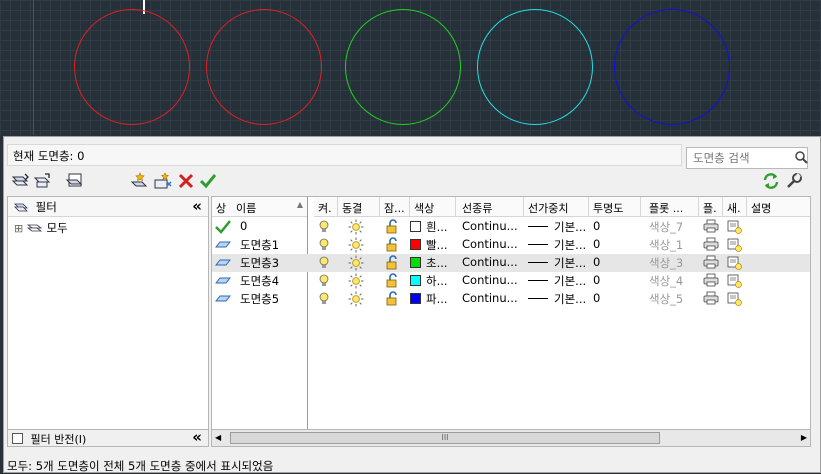 The width and height of the screenshot is (821, 474). What do you see at coordinates (747, 158) in the screenshot?
I see `layer-search-input` at bounding box center [747, 158].